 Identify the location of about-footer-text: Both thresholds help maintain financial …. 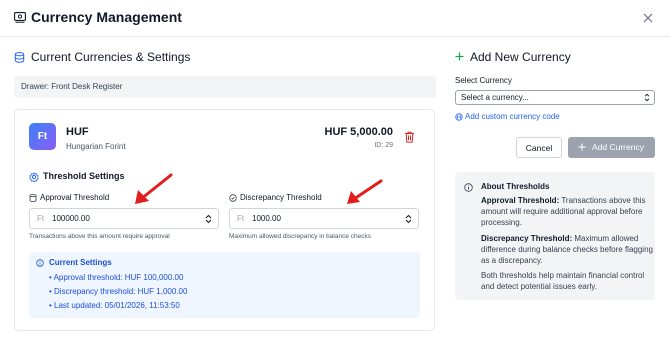
(563, 281).